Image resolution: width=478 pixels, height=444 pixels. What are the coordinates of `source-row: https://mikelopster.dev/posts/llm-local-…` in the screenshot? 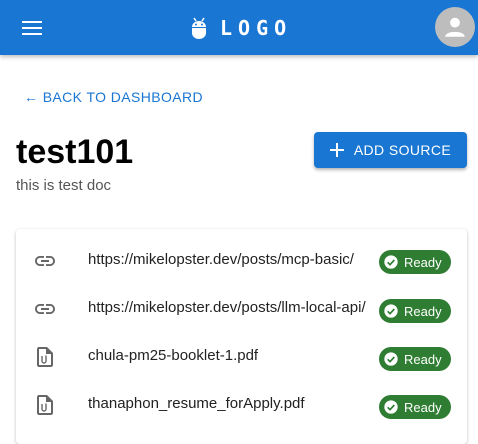 It's located at (241, 309).